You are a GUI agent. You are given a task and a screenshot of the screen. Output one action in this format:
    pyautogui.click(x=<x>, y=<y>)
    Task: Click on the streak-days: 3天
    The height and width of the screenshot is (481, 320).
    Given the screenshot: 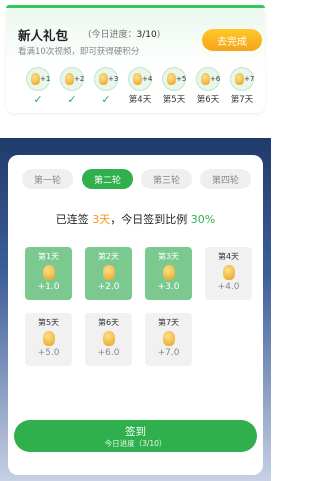 What is the action you would take?
    pyautogui.click(x=101, y=219)
    